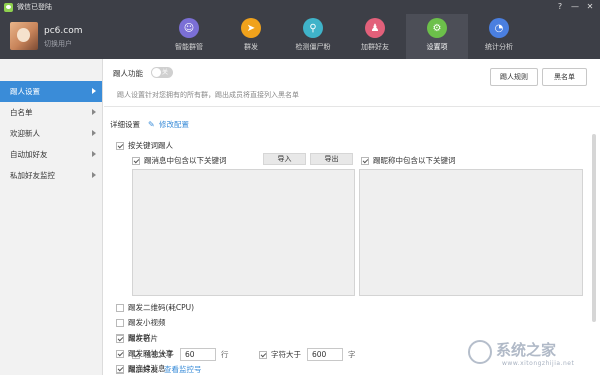 The image size is (600, 375). What do you see at coordinates (51, 217) in the screenshot?
I see `sidebar: 踢人设置 白名单 欢迎新人 自动加好友 私加好友监控` at bounding box center [51, 217].